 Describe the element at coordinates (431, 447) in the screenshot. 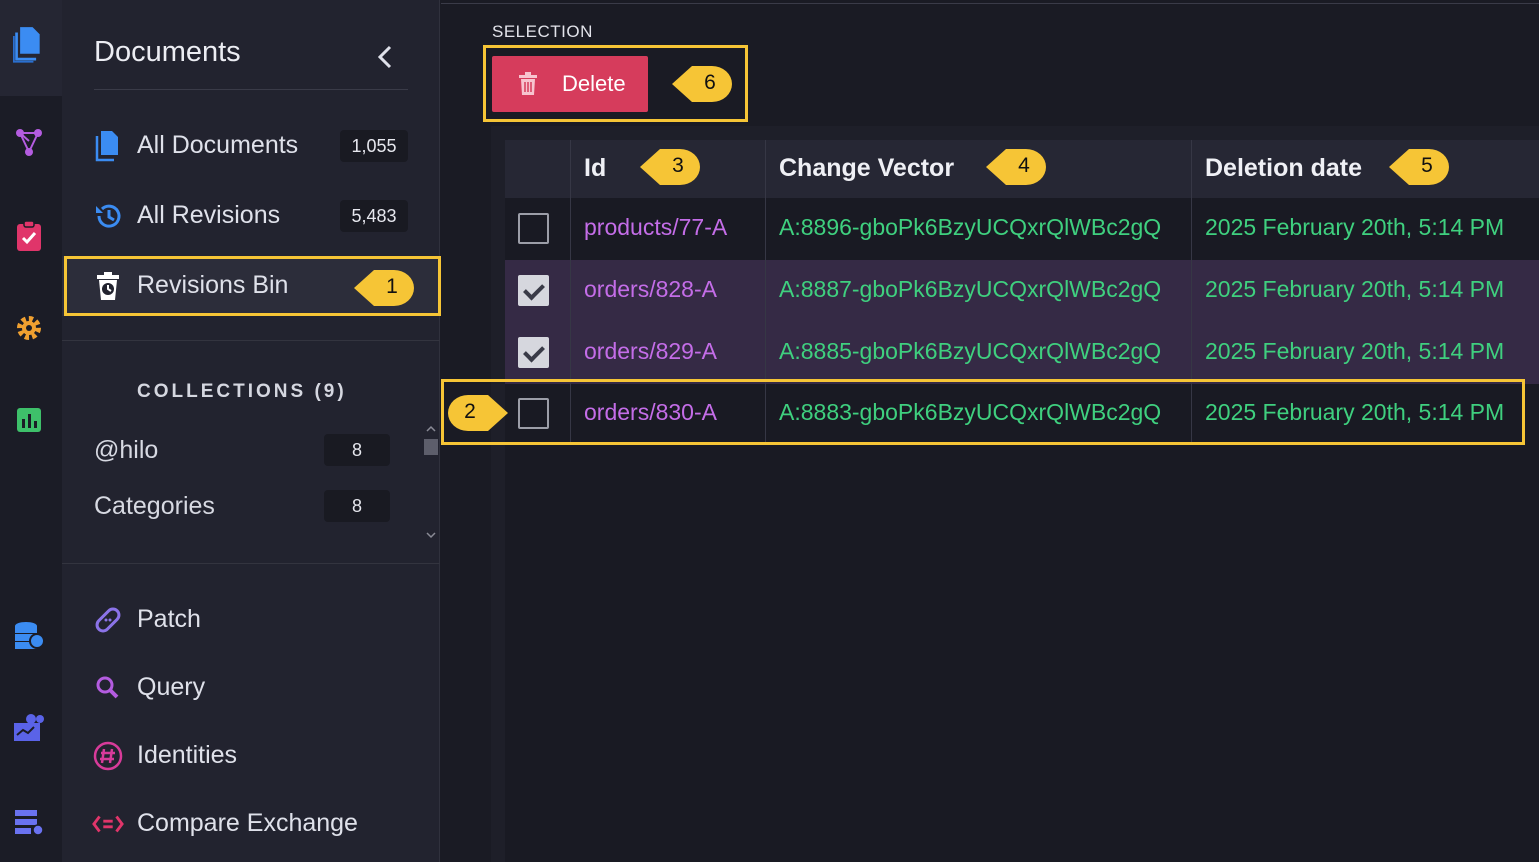

I see `scrollbar-thumb` at that location.